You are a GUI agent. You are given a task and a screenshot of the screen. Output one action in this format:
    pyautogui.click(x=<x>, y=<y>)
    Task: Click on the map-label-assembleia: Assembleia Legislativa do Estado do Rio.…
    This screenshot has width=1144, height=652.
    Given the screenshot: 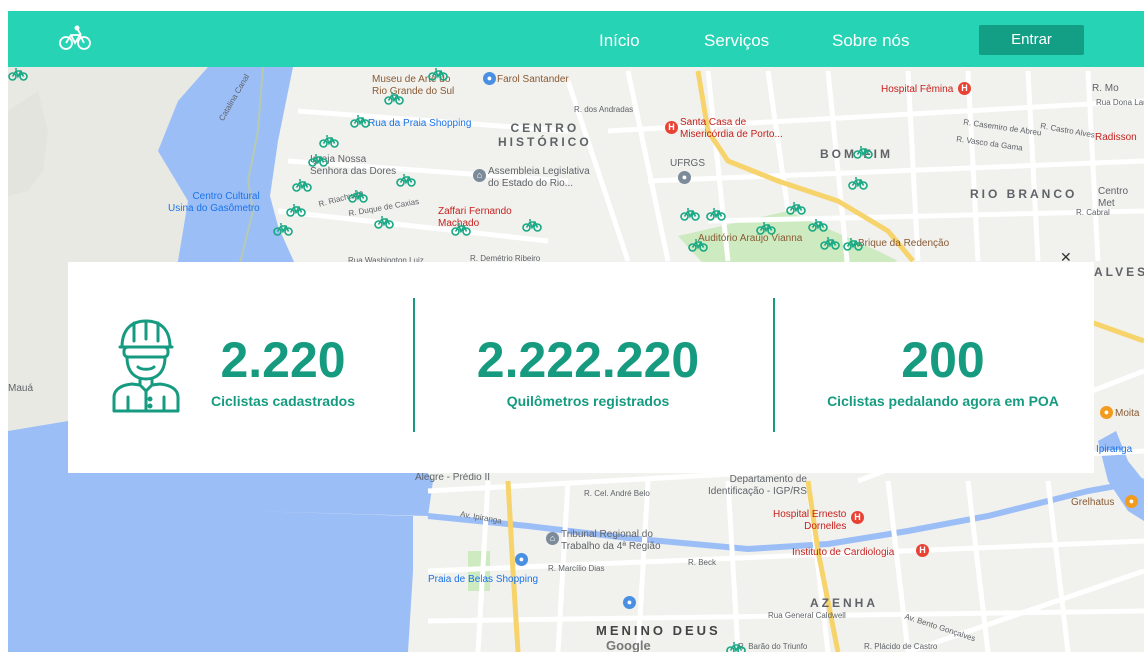 What is the action you would take?
    pyautogui.click(x=539, y=177)
    